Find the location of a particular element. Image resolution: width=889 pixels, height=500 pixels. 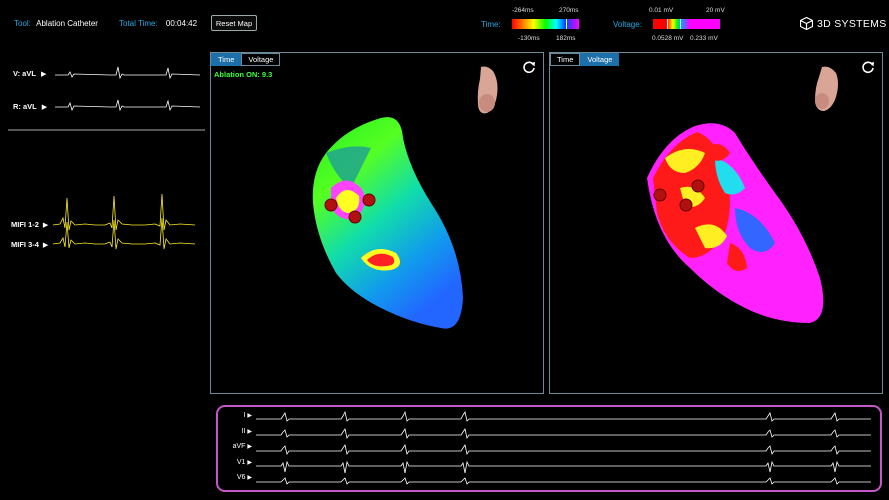

trace-label: MIFI 3-4 is located at coordinates (25, 244).